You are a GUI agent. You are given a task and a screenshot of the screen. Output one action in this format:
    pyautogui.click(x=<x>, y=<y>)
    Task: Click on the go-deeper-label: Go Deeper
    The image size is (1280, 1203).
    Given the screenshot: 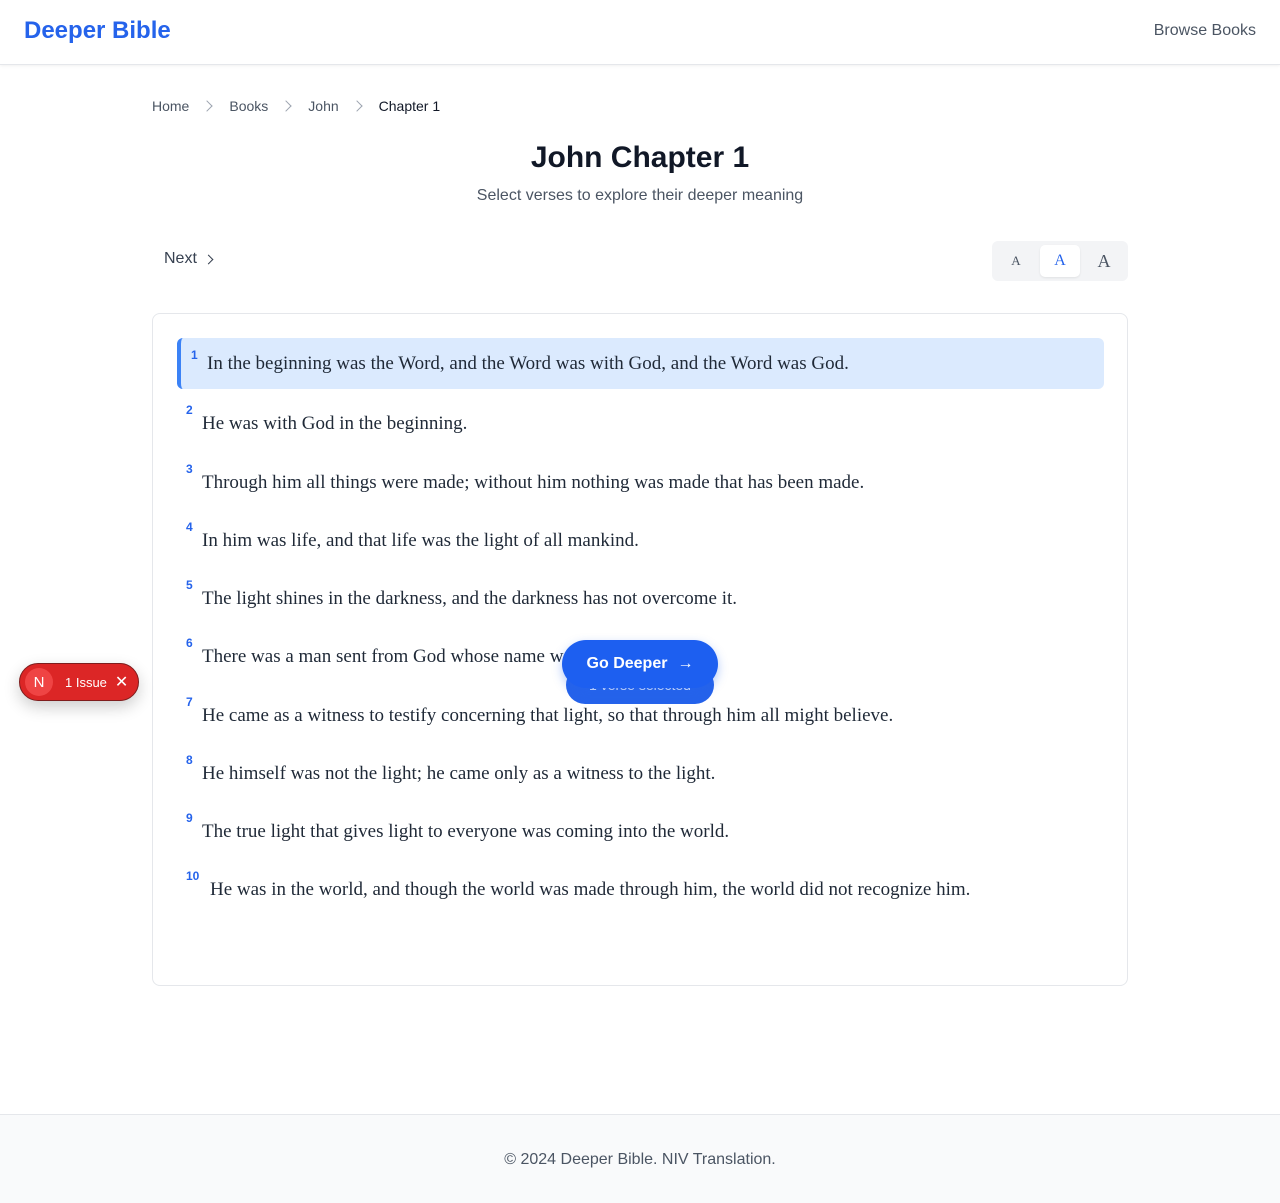 What is the action you would take?
    pyautogui.click(x=627, y=663)
    